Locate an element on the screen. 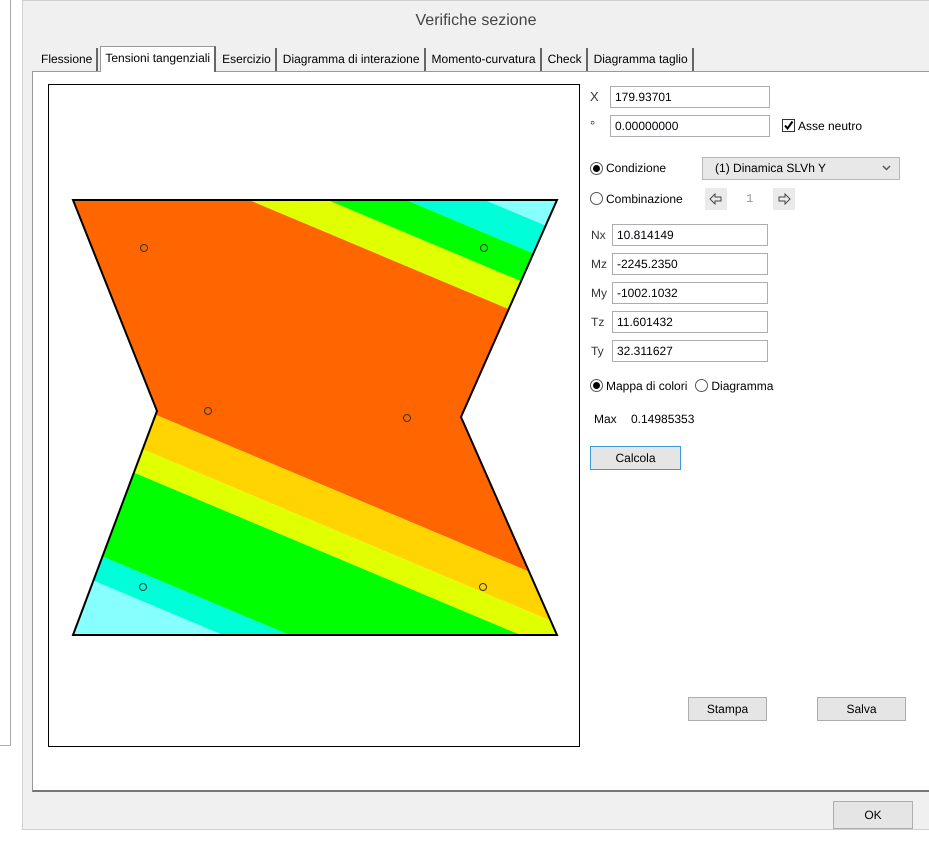  checkbox is located at coordinates (788, 125).